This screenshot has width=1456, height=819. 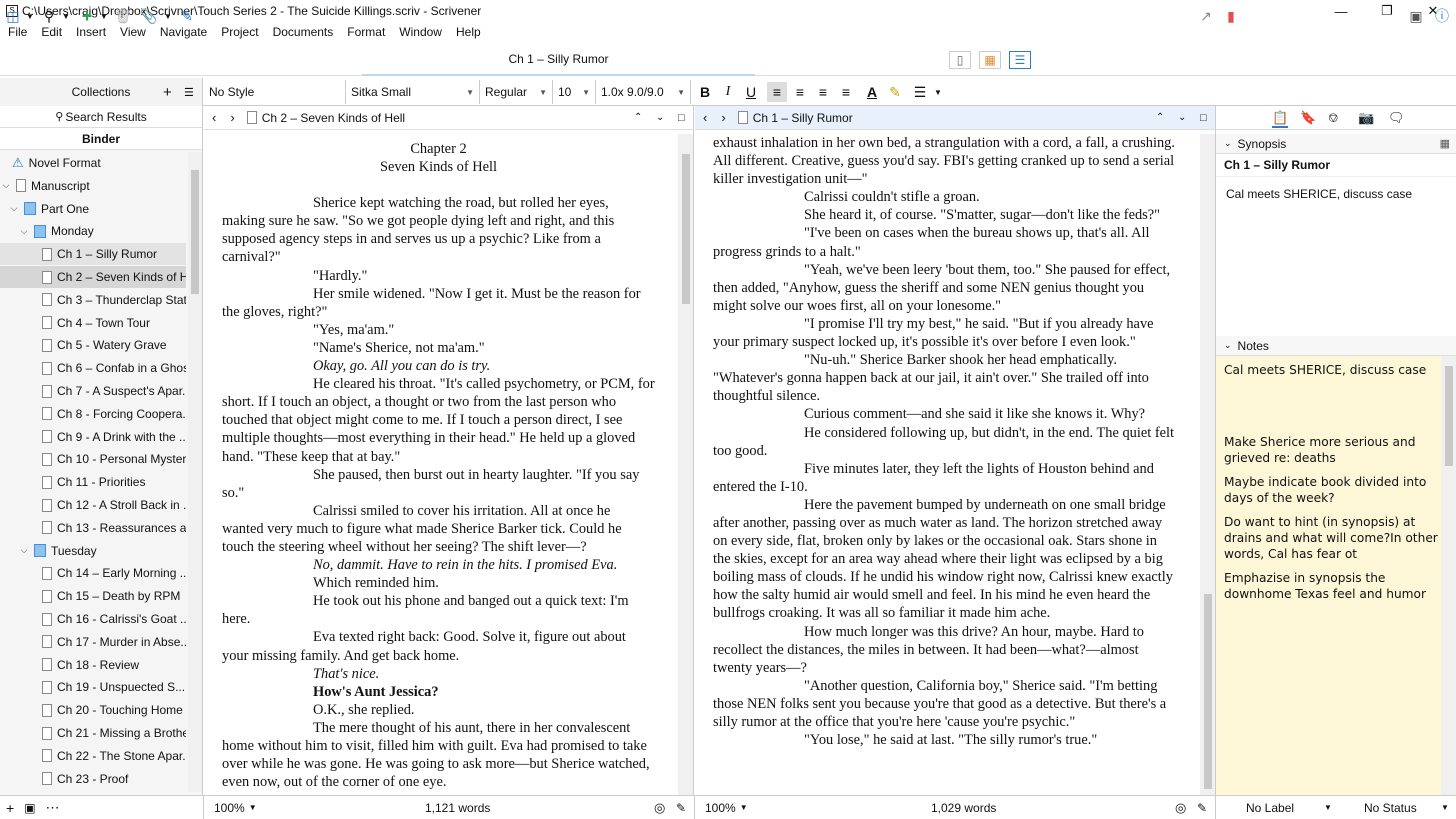 What do you see at coordinates (468, 32) in the screenshot?
I see `menu-help: Help` at bounding box center [468, 32].